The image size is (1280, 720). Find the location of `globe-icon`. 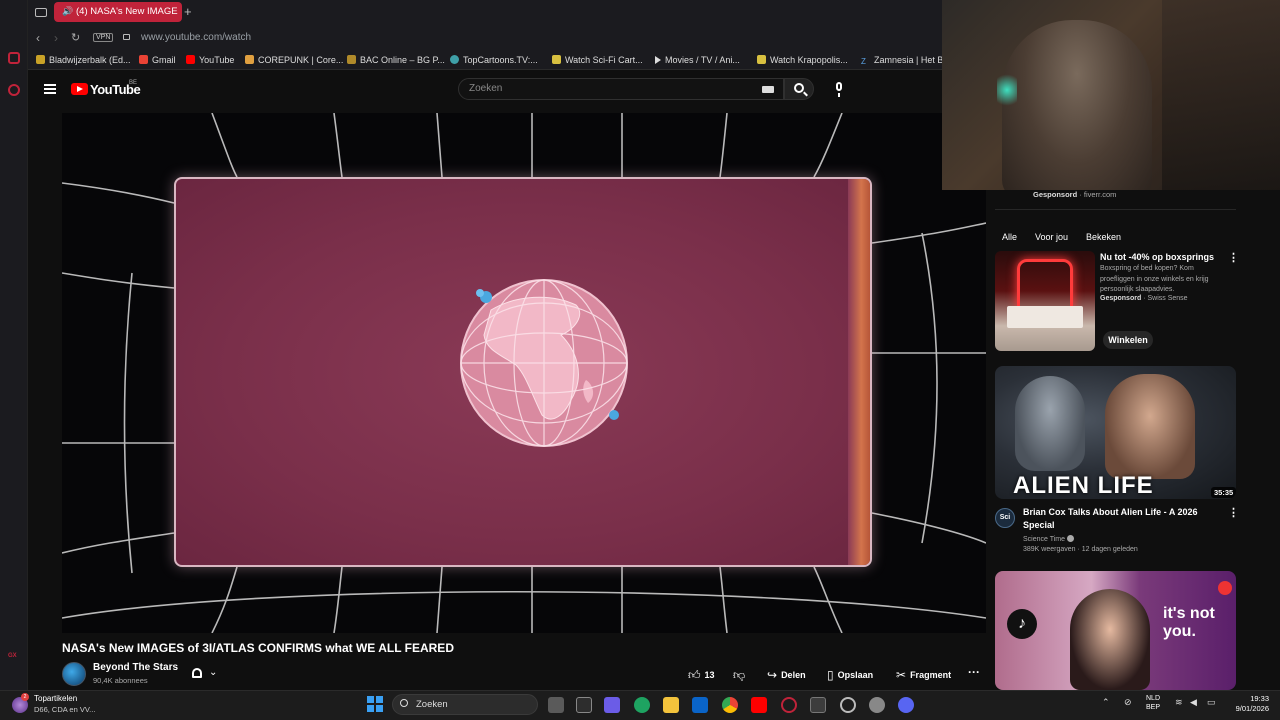

globe-icon is located at coordinates (544, 363).